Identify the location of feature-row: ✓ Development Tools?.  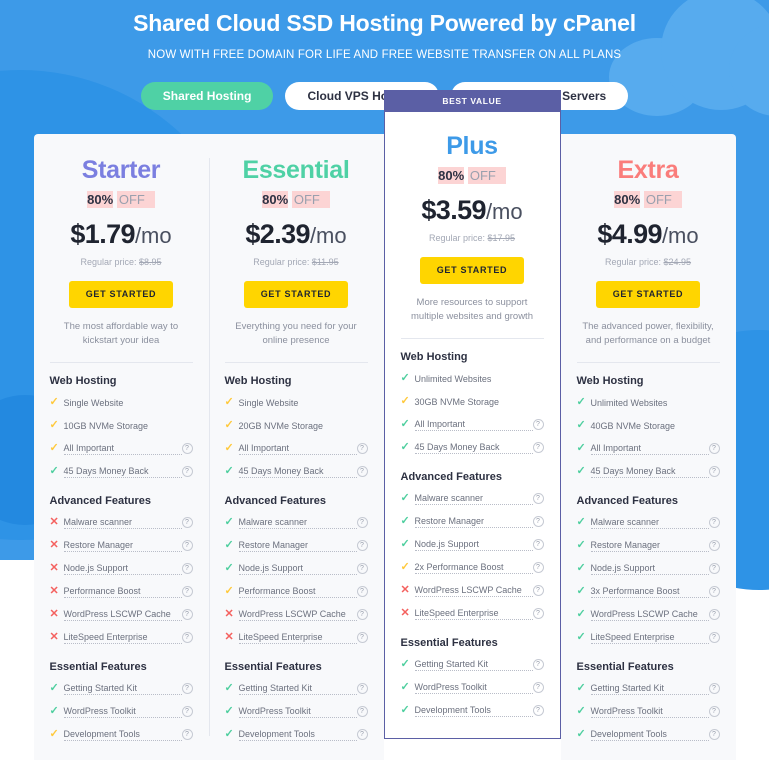
(648, 734).